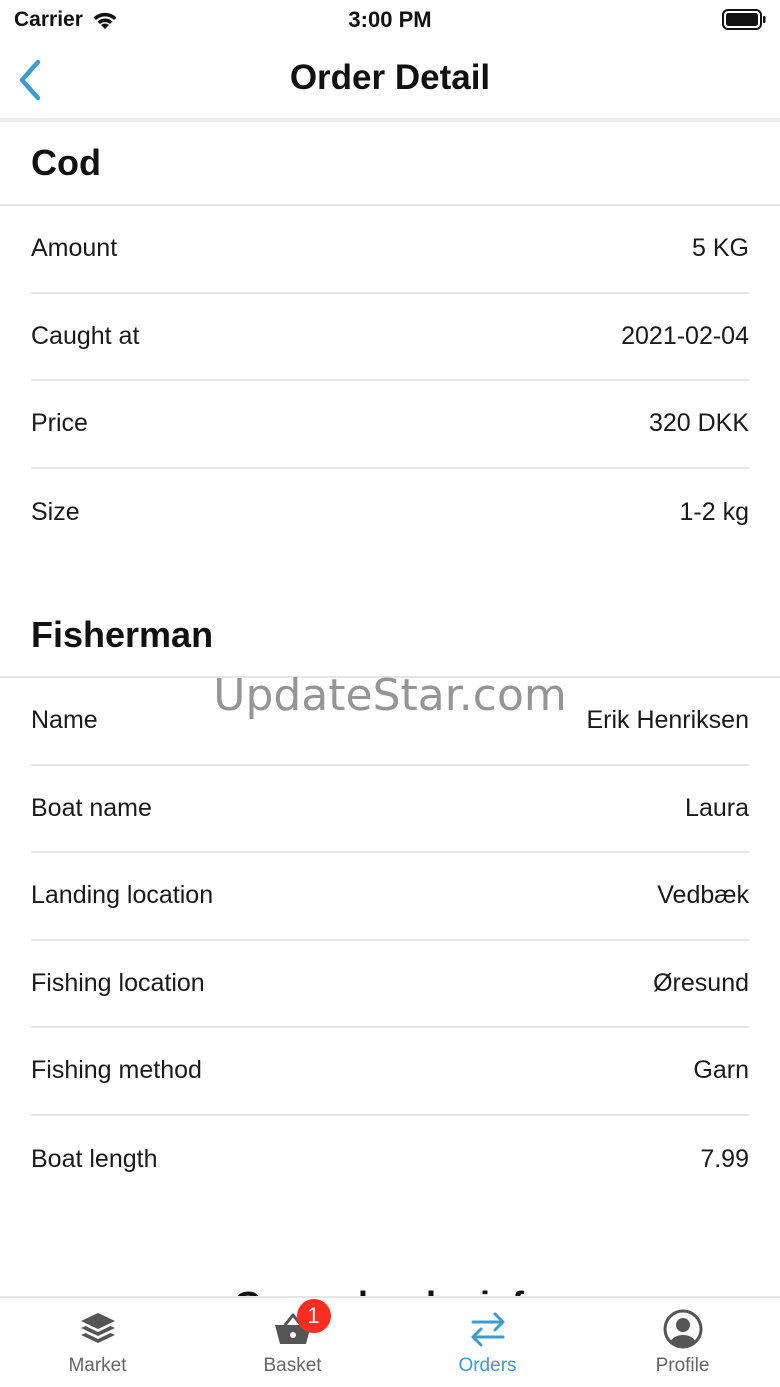 The width and height of the screenshot is (780, 1387). I want to click on detail-row-landing-location: Landing location Vedbæk, so click(390, 897).